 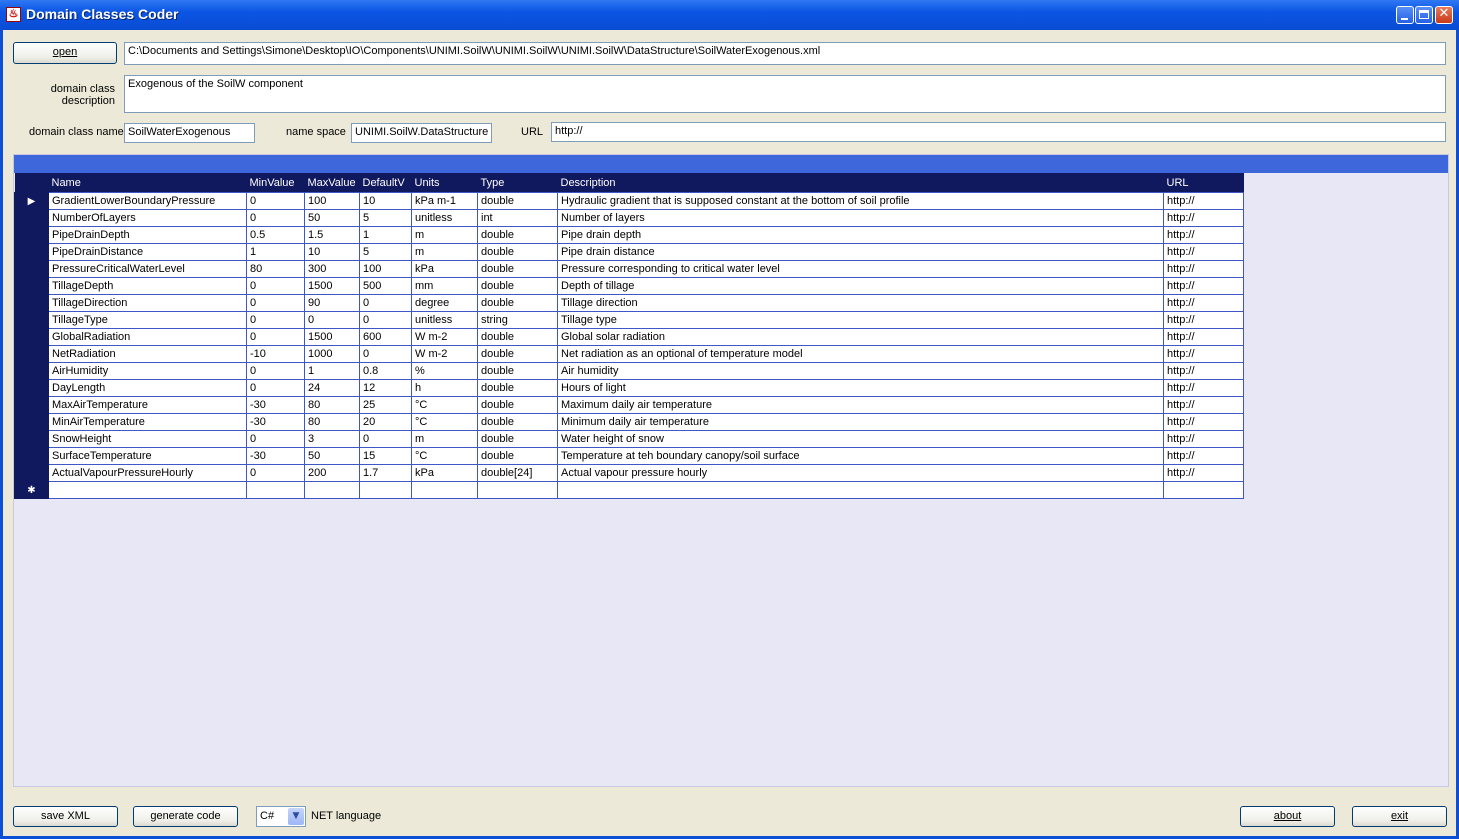 I want to click on cell-units: degree, so click(x=444, y=303).